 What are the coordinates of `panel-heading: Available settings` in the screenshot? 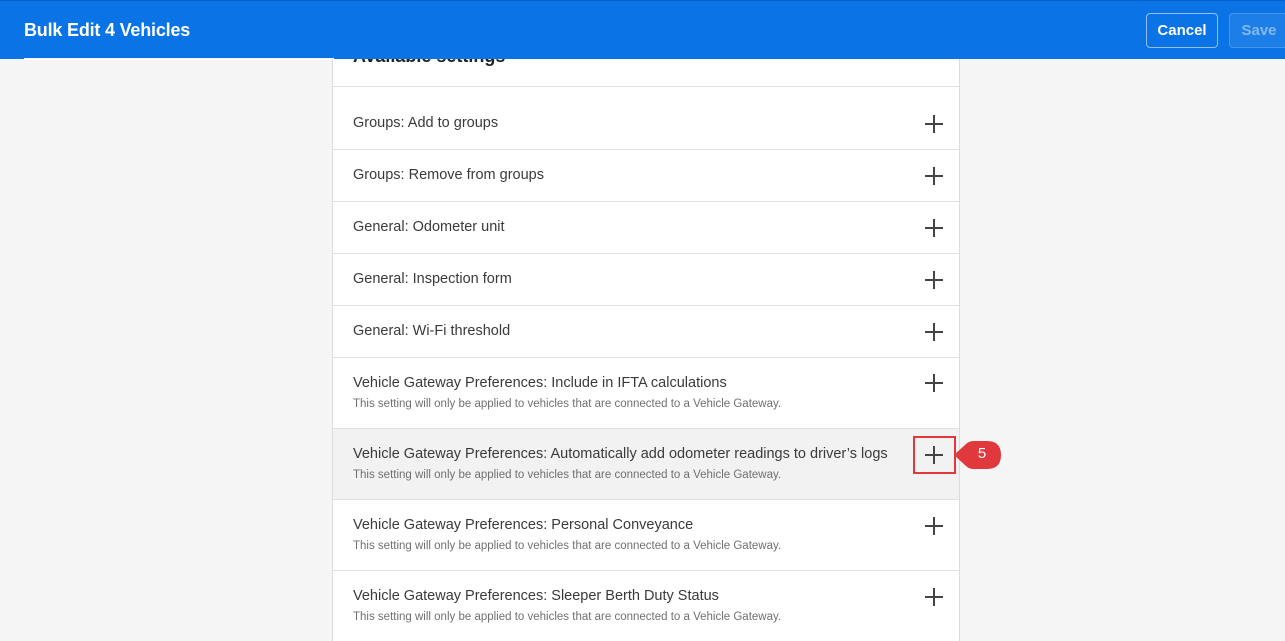 It's located at (429, 63).